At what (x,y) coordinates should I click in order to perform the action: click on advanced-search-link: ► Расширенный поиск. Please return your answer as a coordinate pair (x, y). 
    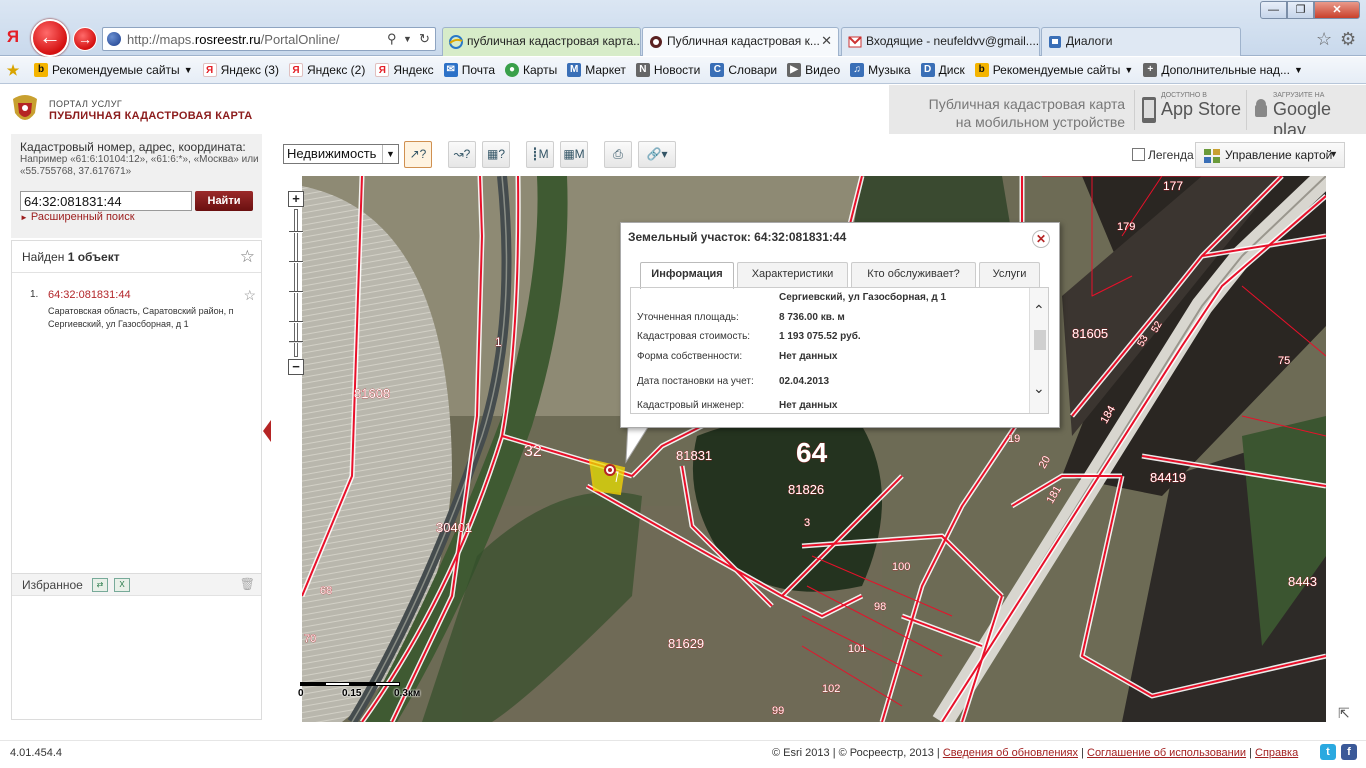
    Looking at the image, I should click on (77, 217).